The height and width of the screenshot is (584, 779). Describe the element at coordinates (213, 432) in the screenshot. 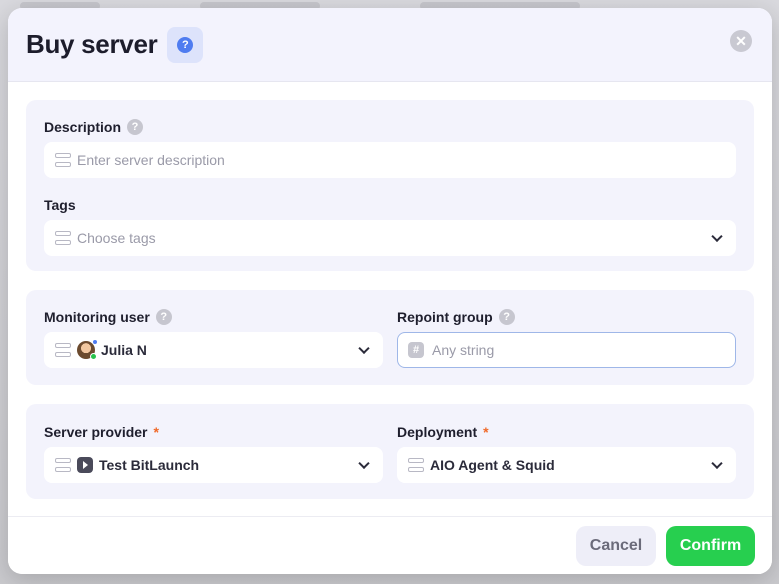

I see `server-provider-label: Server provider *` at that location.